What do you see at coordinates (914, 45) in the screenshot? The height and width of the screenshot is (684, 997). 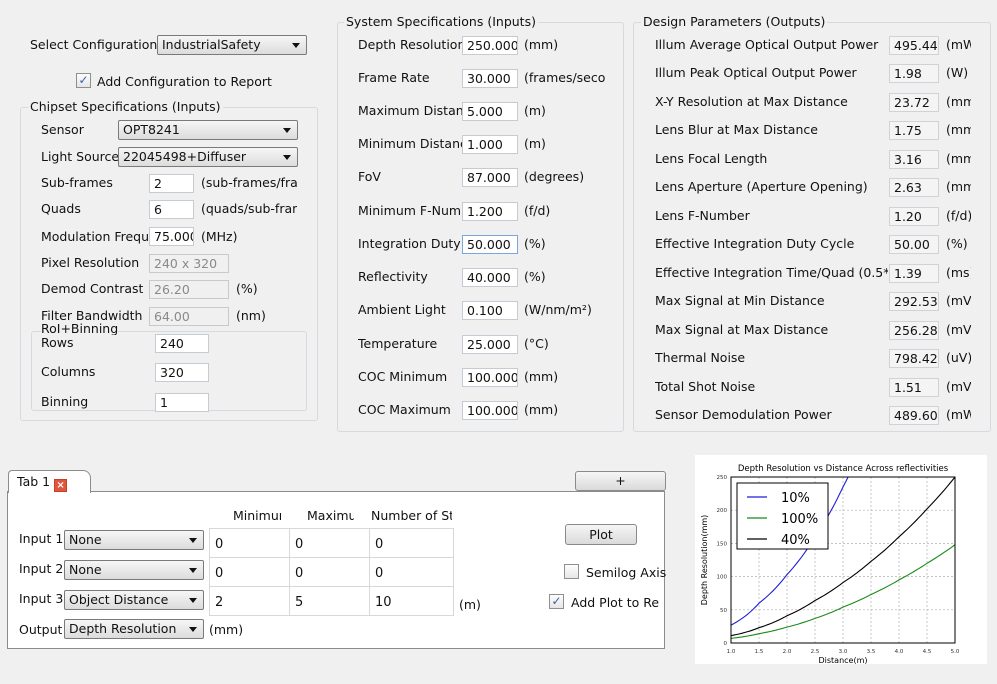 I see `design-row-value: 495.44` at bounding box center [914, 45].